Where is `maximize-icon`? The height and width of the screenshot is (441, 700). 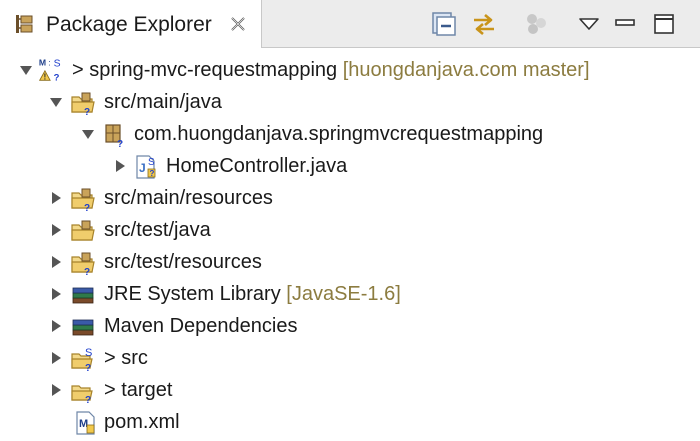 maximize-icon is located at coordinates (664, 24).